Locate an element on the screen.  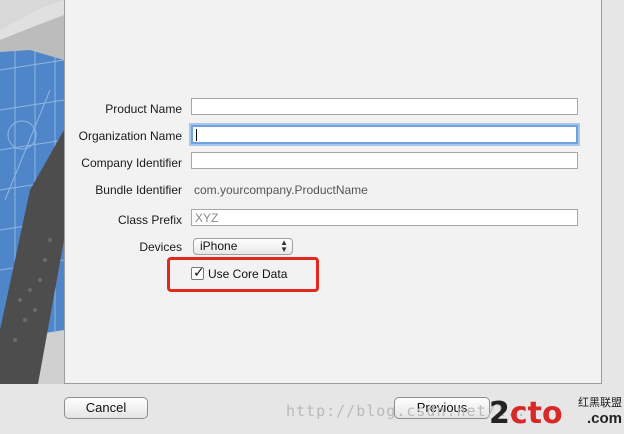
text-caret is located at coordinates (196, 135).